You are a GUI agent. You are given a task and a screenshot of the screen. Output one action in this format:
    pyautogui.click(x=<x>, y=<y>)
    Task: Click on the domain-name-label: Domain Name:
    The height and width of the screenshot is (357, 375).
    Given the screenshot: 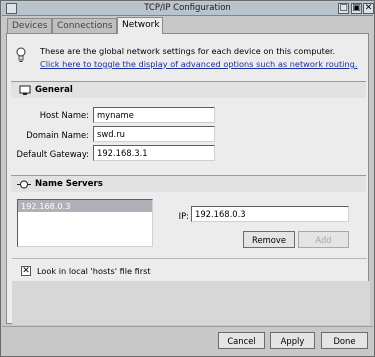 What is the action you would take?
    pyautogui.click(x=57, y=135)
    